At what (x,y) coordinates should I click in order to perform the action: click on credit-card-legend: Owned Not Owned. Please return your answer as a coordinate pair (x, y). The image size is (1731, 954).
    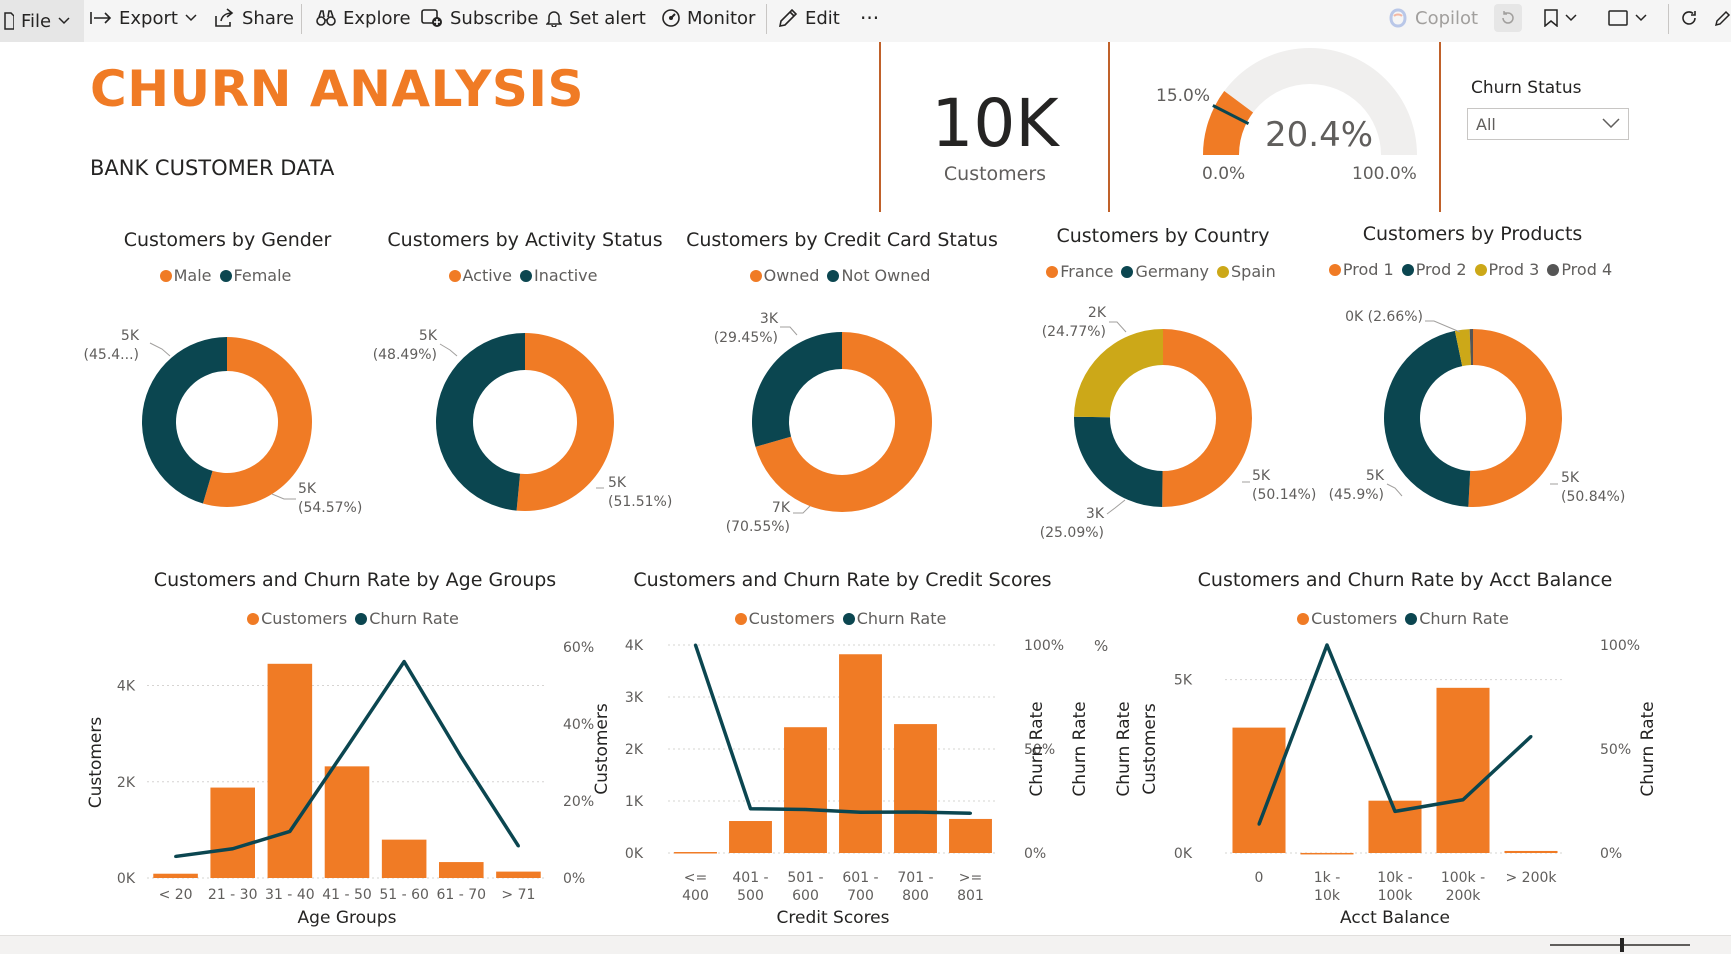
    Looking at the image, I should click on (842, 275).